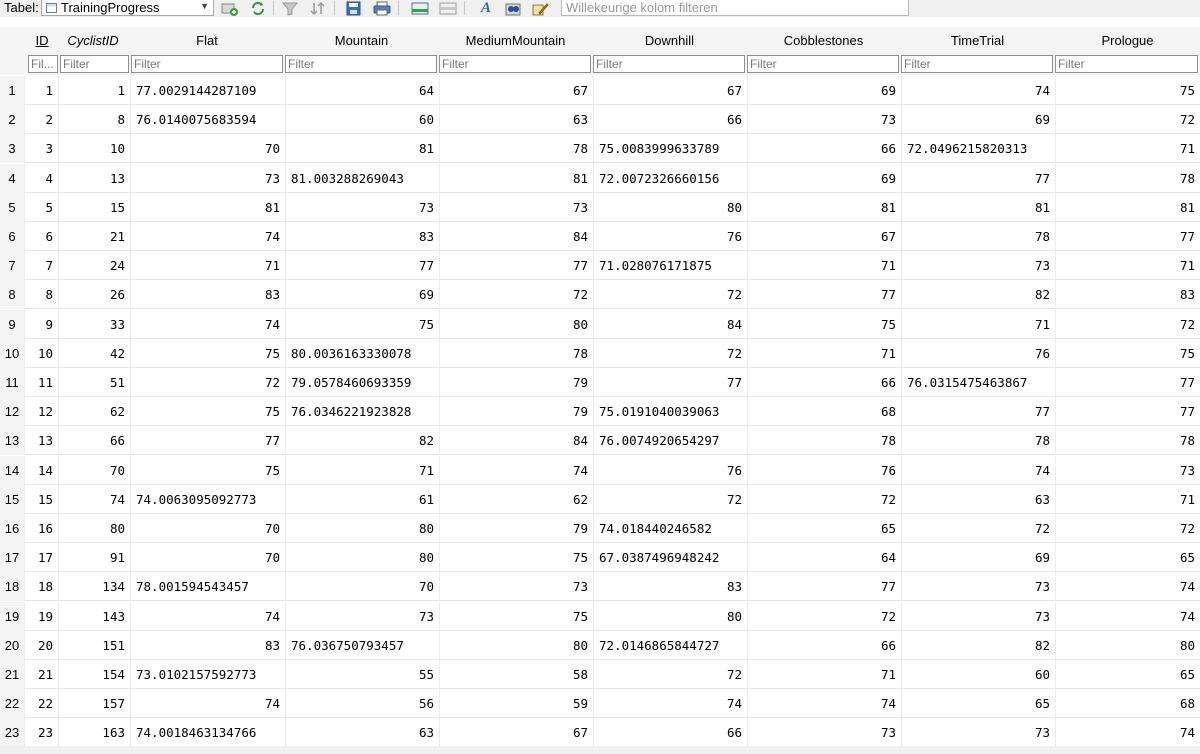 The image size is (1200, 754). What do you see at coordinates (600, 353) in the screenshot?
I see `table-row: 10 10 42 75 80.0036163330078 78 72 71 76 75` at bounding box center [600, 353].